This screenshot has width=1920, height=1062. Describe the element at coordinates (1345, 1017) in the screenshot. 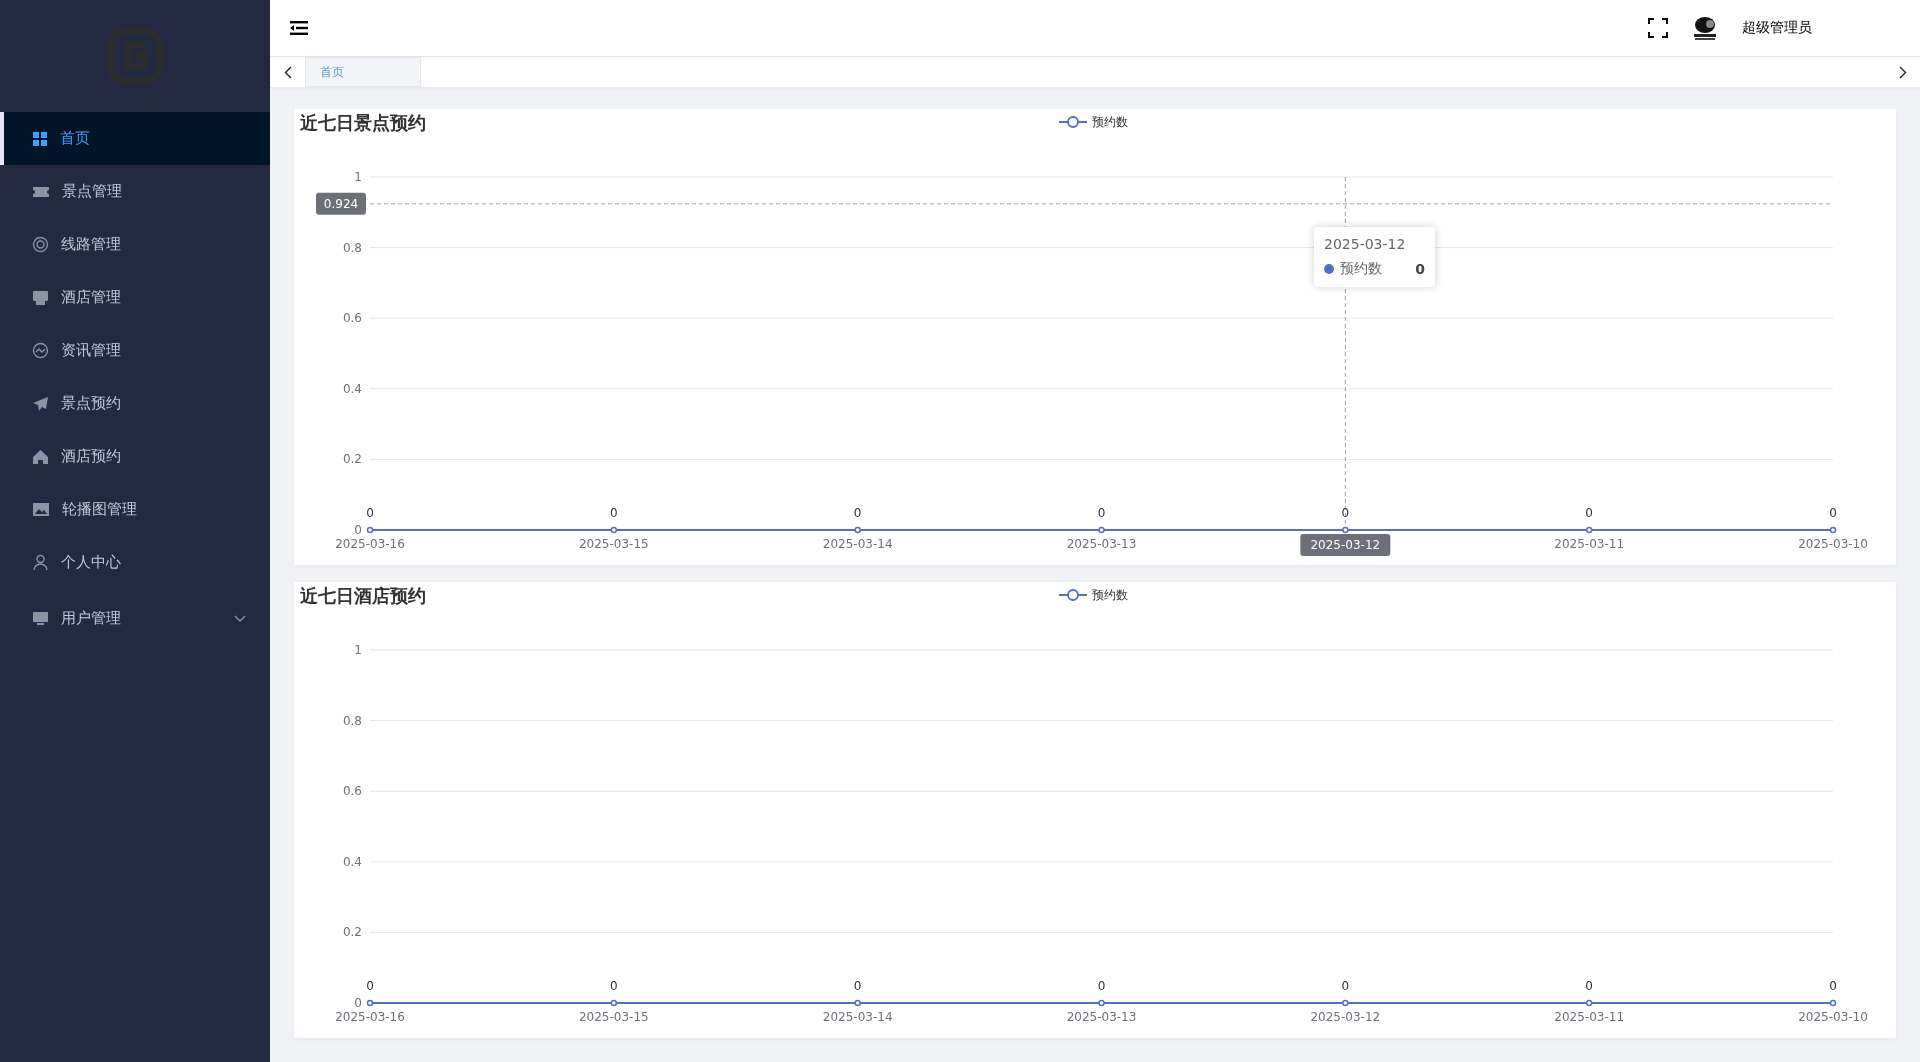

I see `axis-label: 2025-03-12` at that location.